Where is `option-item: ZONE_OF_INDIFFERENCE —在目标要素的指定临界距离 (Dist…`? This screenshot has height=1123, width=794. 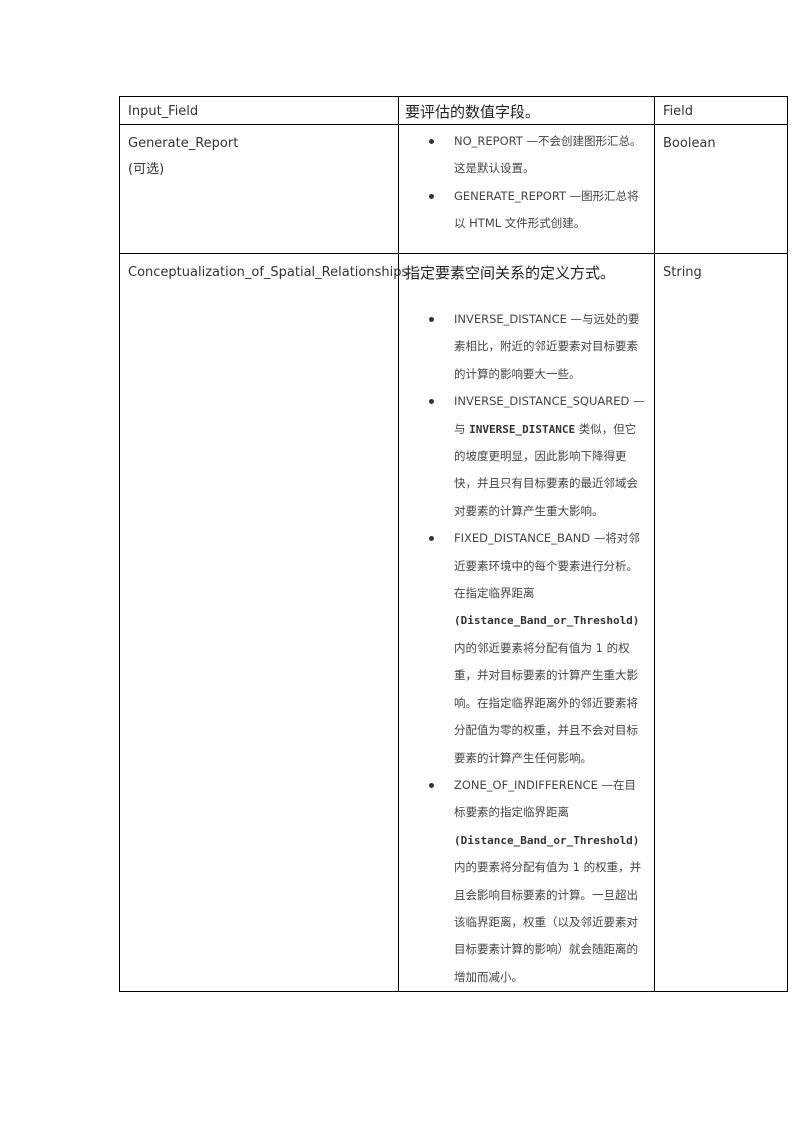
option-item: ZONE_OF_INDIFFERENCE —在目标要素的指定临界距离 (Dist… is located at coordinates (526, 881).